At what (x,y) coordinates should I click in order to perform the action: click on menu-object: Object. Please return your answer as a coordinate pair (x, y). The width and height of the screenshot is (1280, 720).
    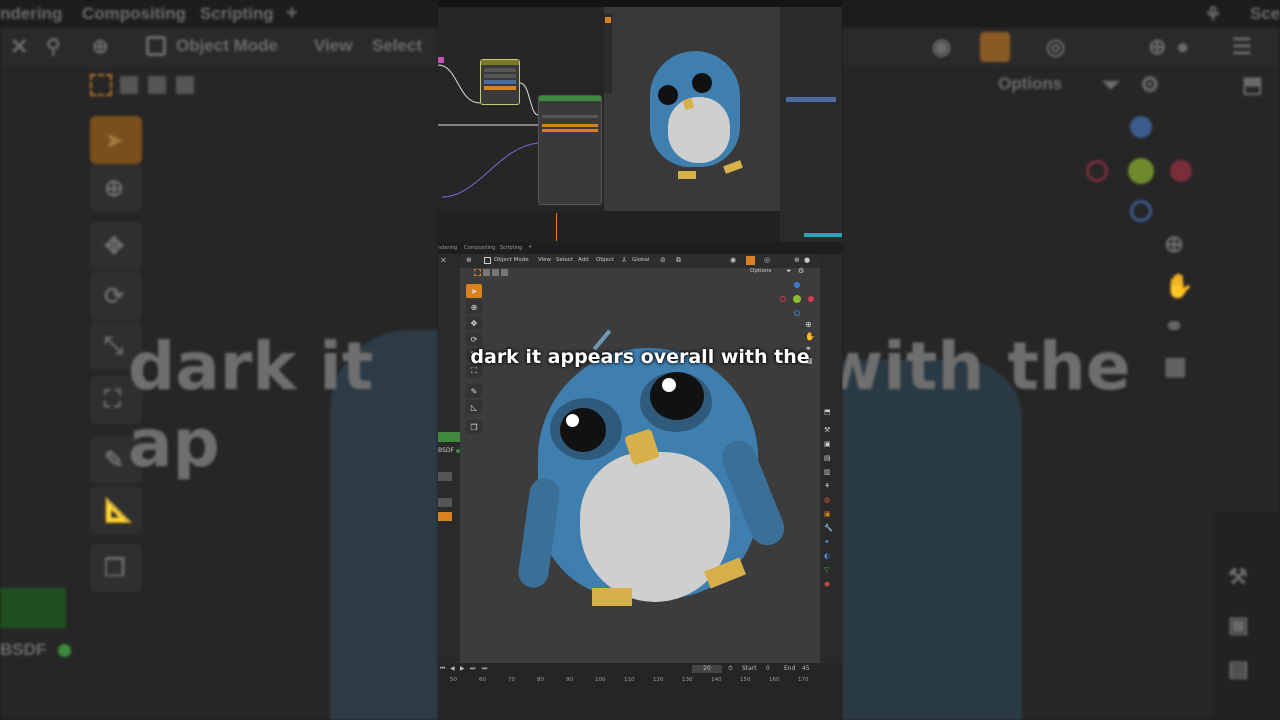
    Looking at the image, I should click on (605, 260).